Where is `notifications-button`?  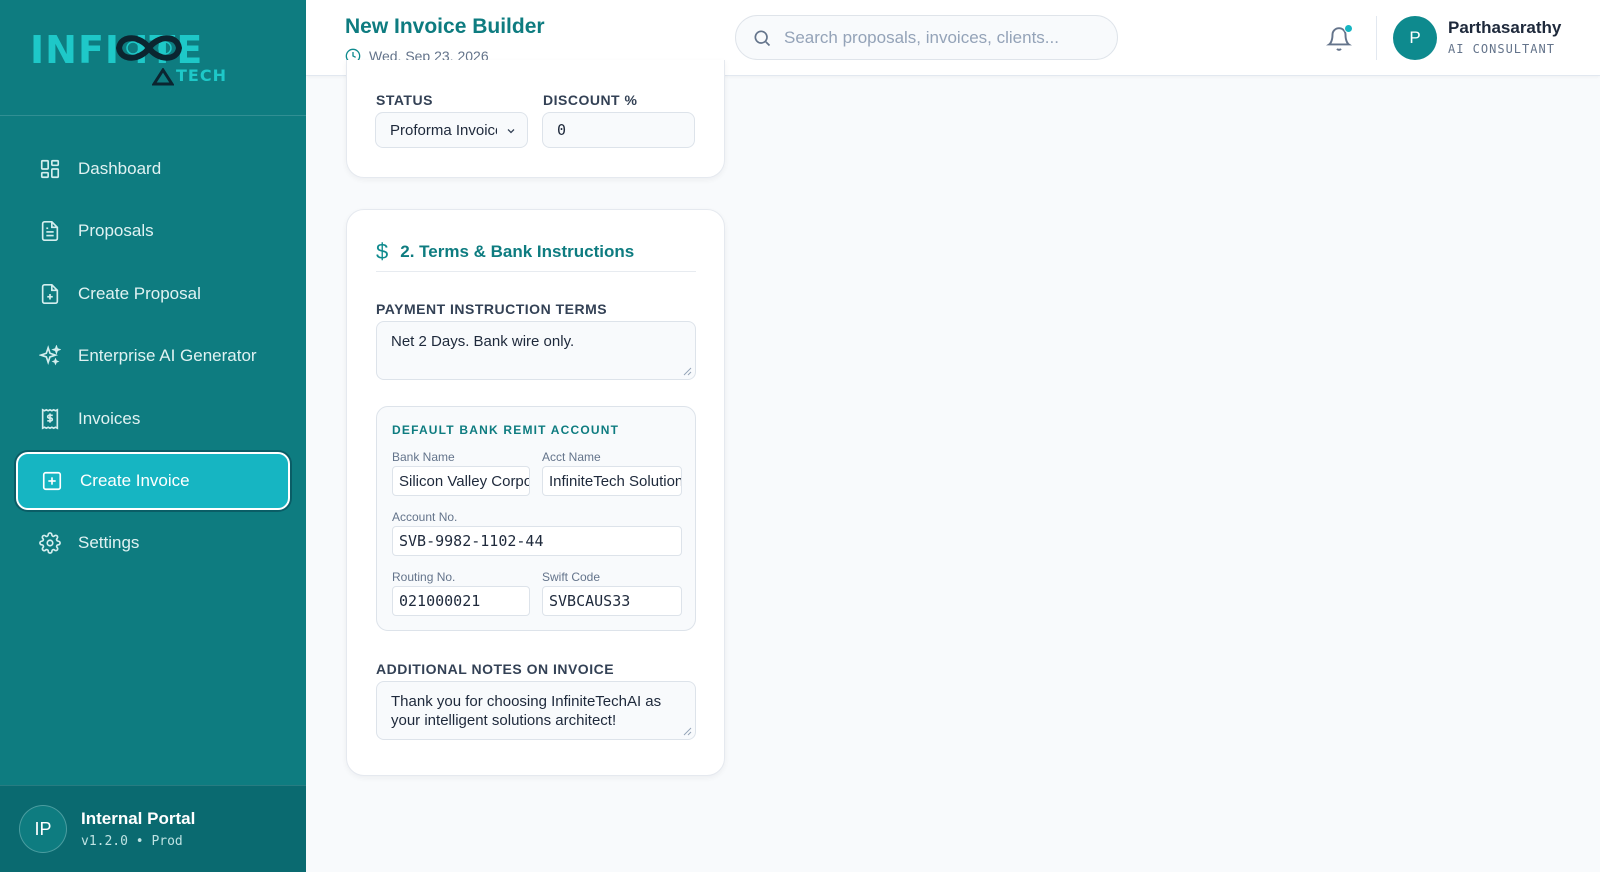 notifications-button is located at coordinates (1339, 38).